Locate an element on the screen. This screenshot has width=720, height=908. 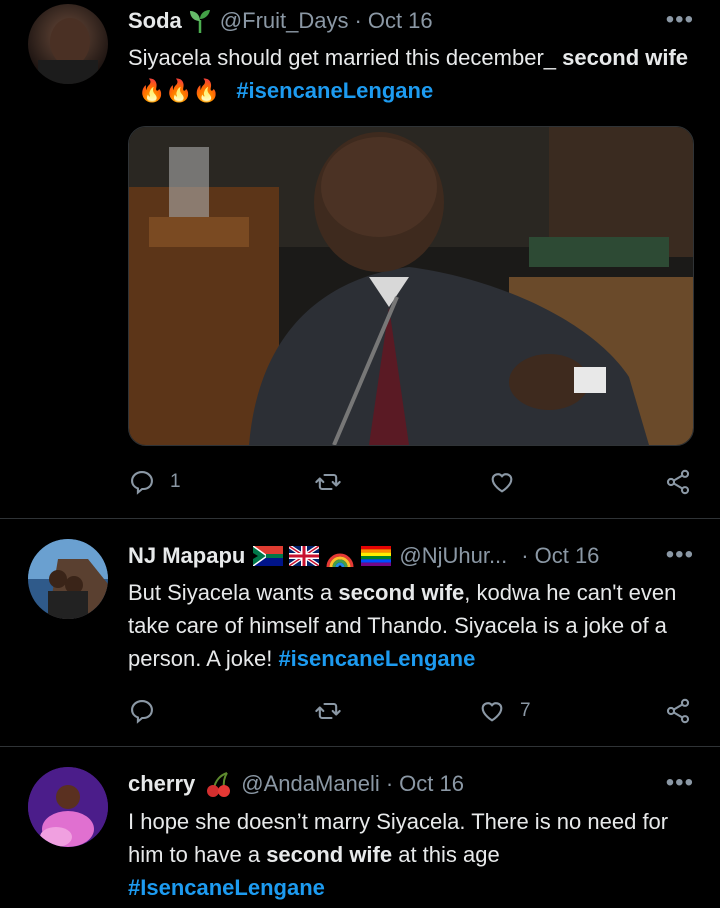
display-name: cherry is located at coordinates (161, 784).